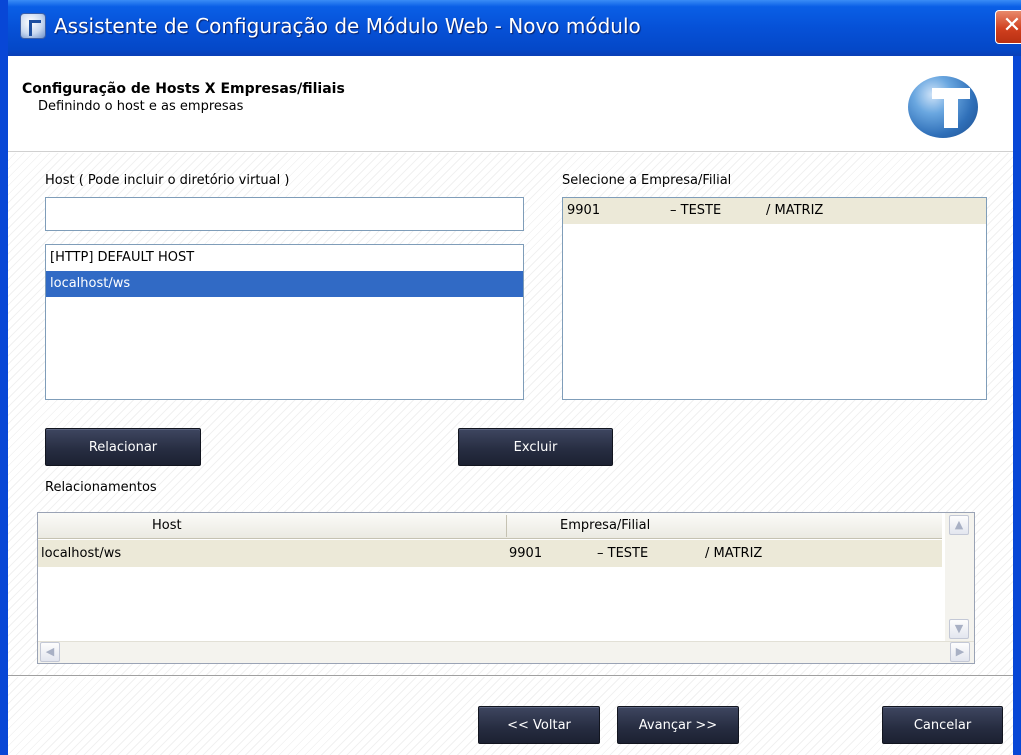 This screenshot has width=1021, height=755. Describe the element at coordinates (959, 629) in the screenshot. I see `scroll-down-icon: ▼` at that location.